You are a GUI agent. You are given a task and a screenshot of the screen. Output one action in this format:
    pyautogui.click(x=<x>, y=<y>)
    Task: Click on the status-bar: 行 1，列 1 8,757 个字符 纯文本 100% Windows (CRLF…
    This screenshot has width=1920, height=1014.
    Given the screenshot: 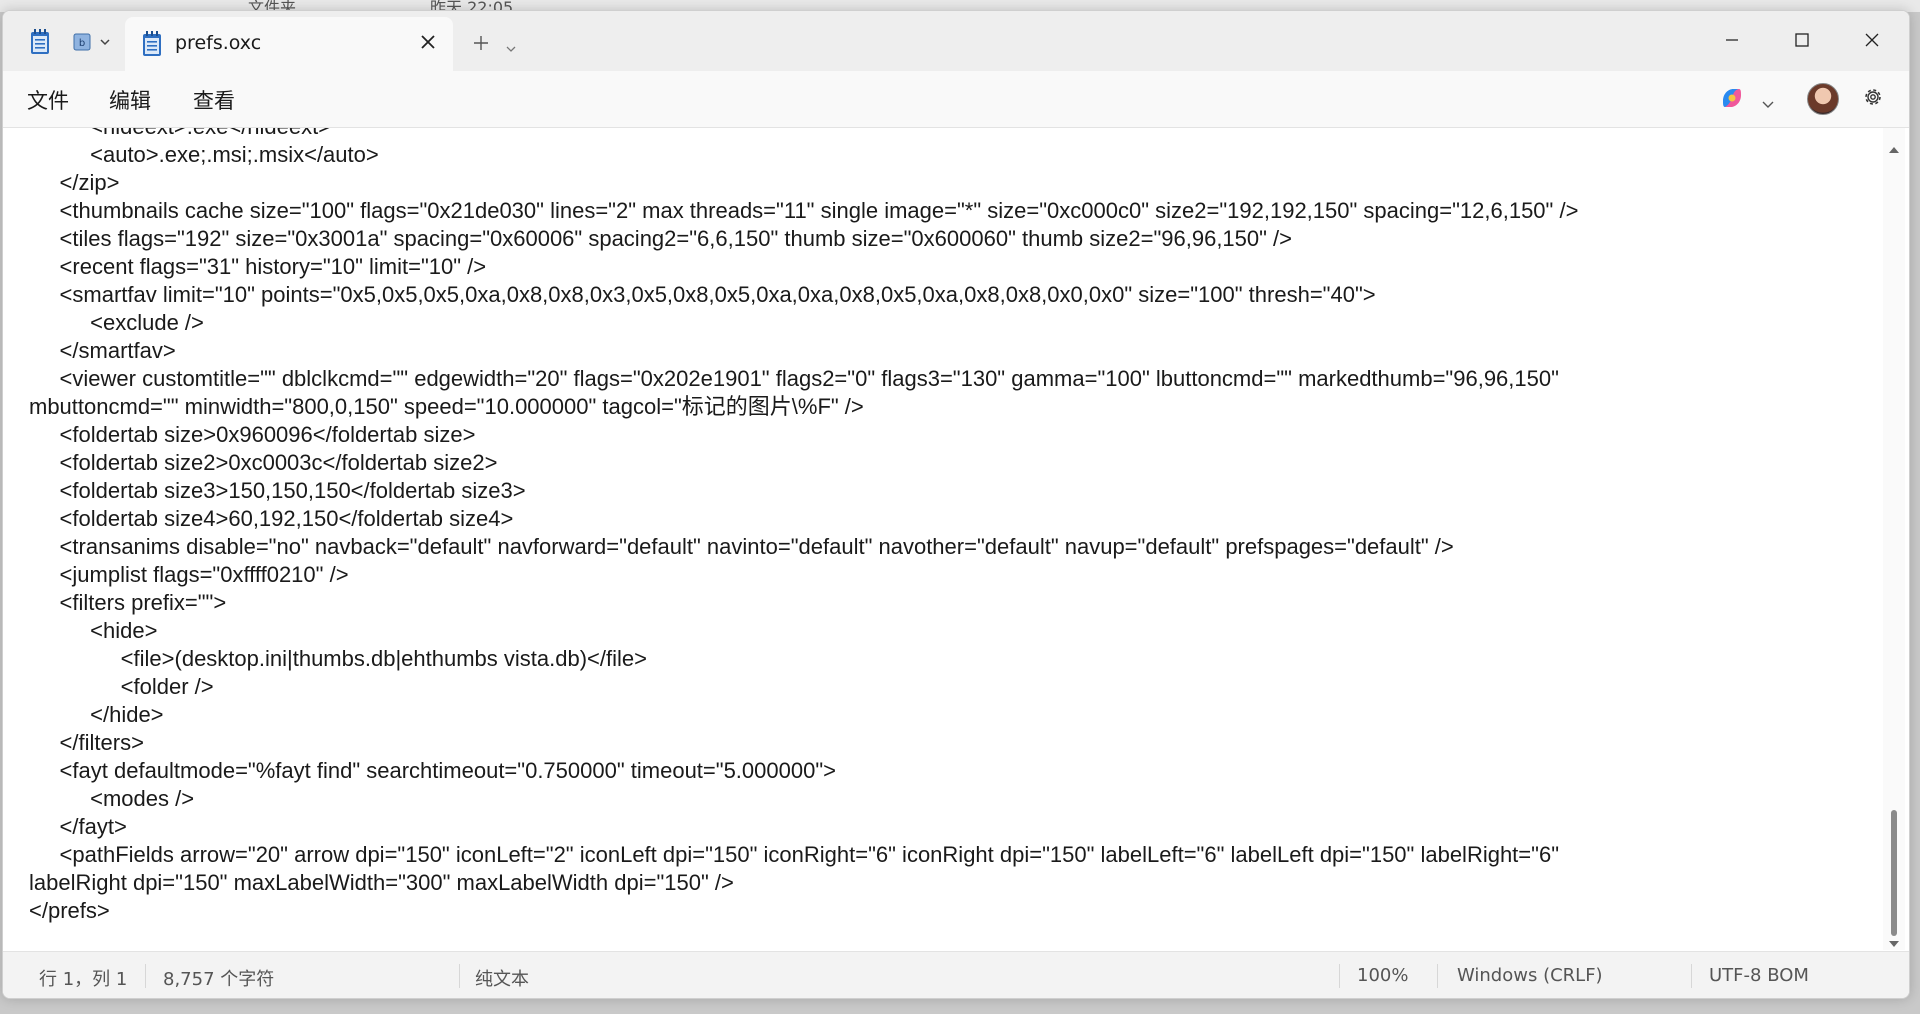 What is the action you would take?
    pyautogui.click(x=956, y=974)
    